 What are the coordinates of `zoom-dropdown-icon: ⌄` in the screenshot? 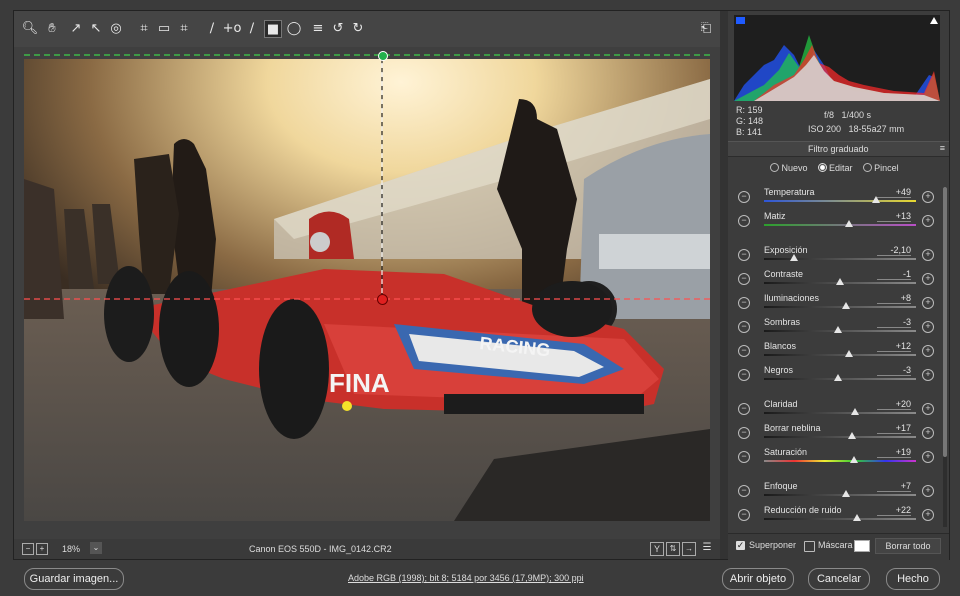 It's located at (96, 548).